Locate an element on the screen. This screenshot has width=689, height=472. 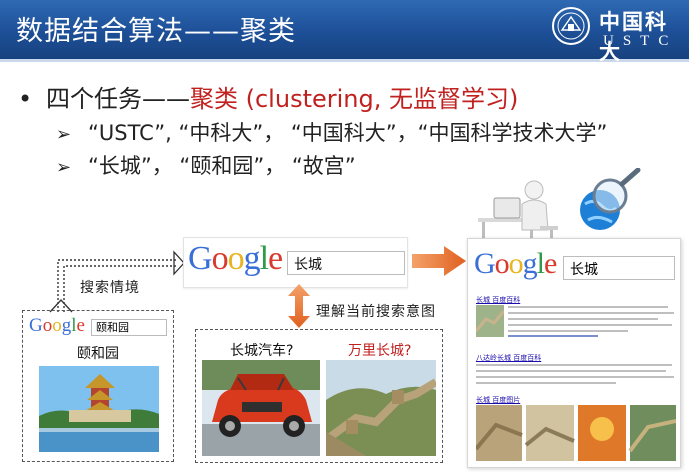
sub-bullet-landmarks: ➢ “长城”， “颐和园”， “故宫” is located at coordinates (206, 165).